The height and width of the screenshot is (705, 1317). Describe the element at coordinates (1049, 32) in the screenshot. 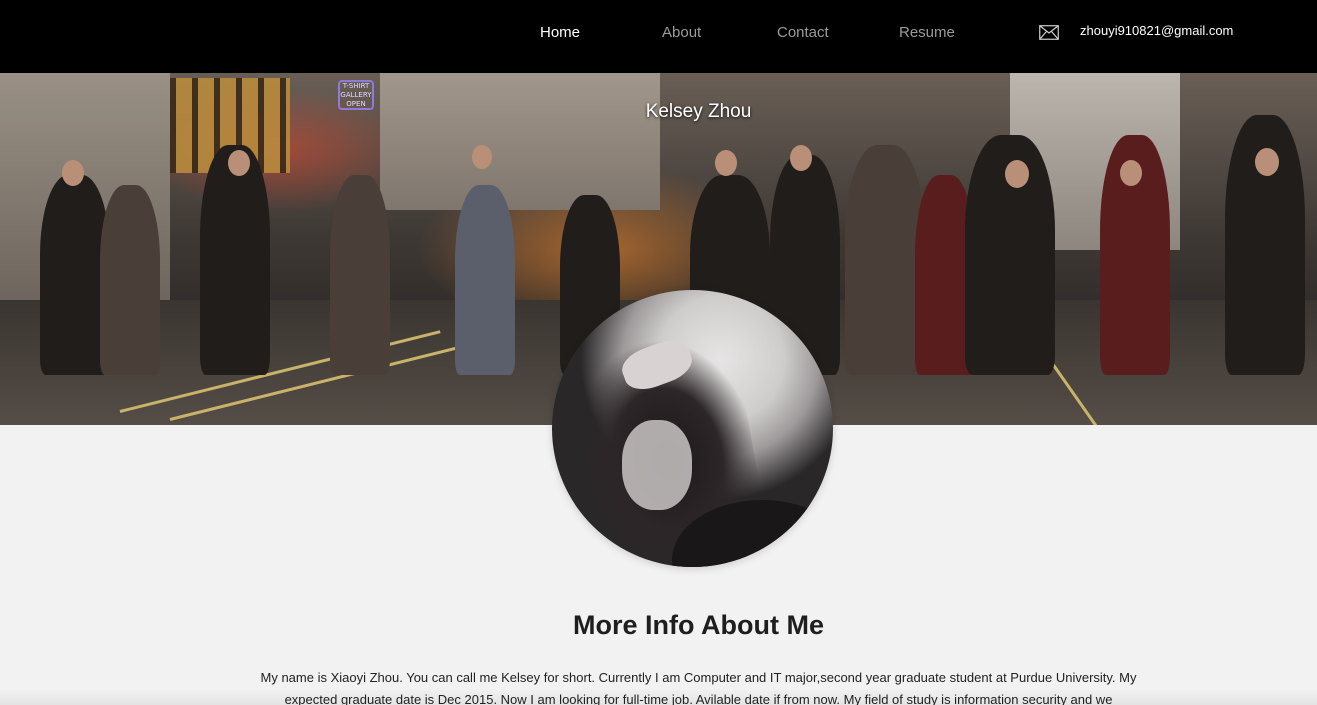

I see `envelope-icon` at that location.